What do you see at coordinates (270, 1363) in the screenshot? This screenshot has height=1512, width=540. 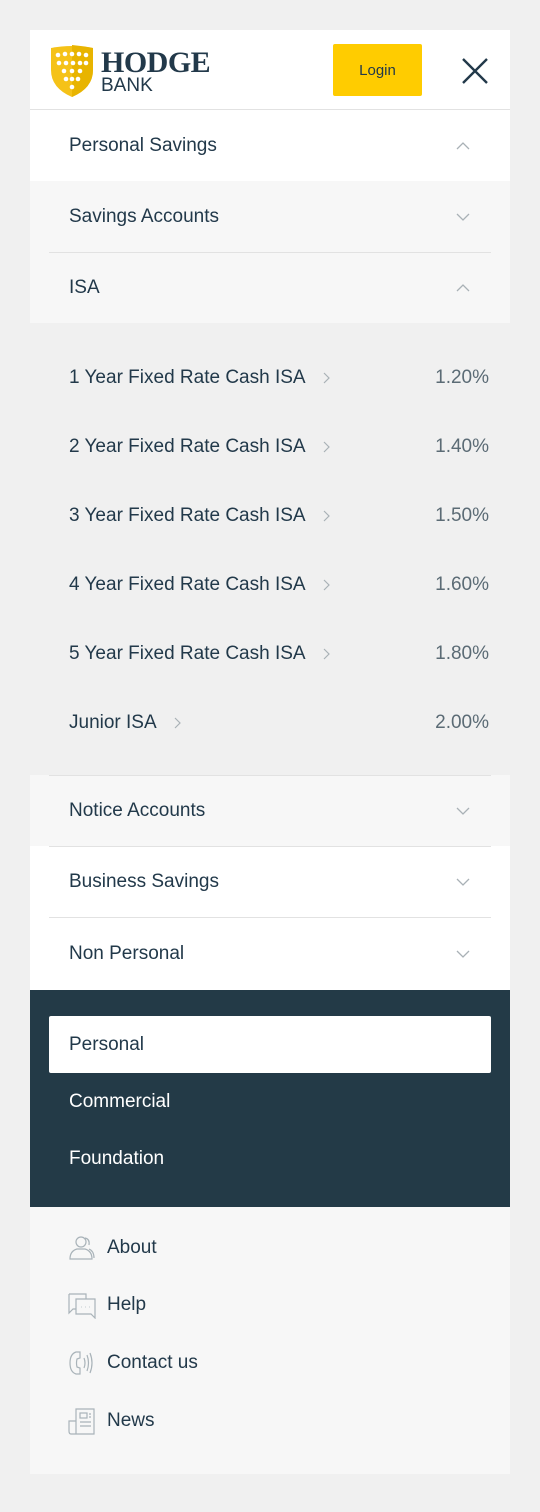 I see `footer-link-contact-us: Contact us` at bounding box center [270, 1363].